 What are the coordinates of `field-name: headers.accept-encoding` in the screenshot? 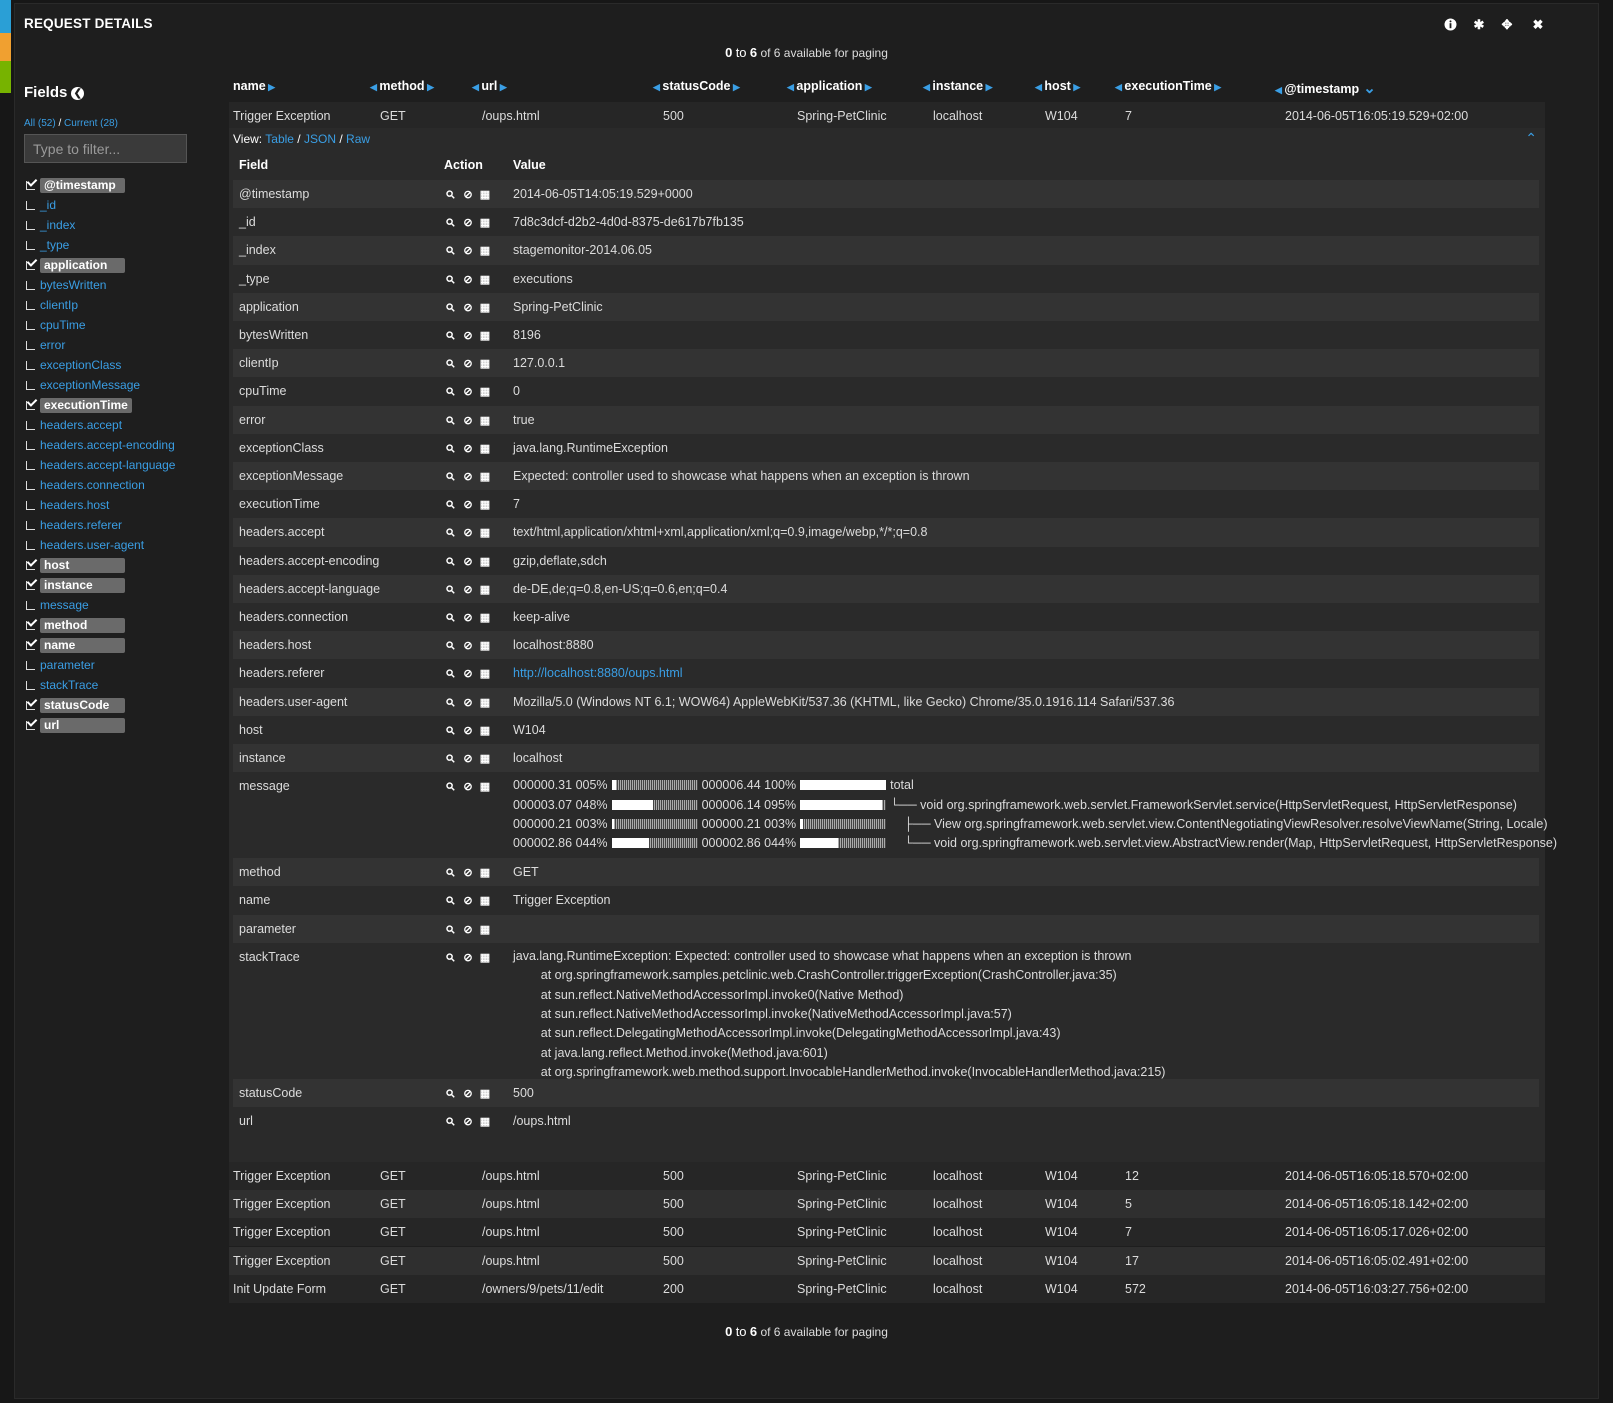 It's located at (107, 445).